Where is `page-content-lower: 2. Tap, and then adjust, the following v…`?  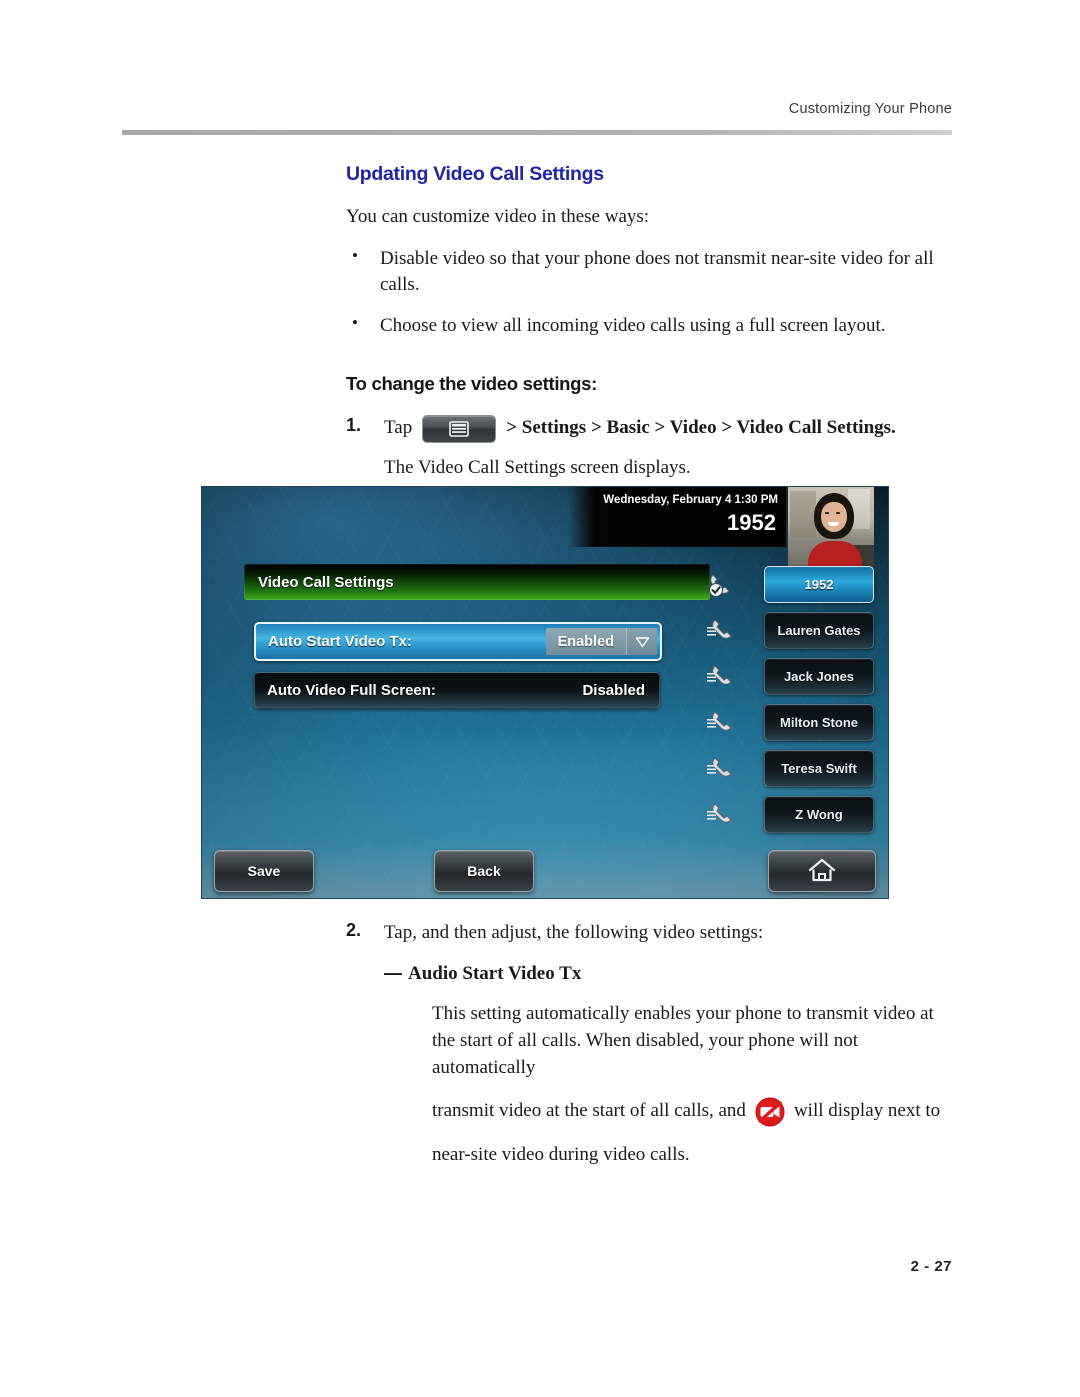 page-content-lower: 2. Tap, and then adjust, the following v… is located at coordinates (652, 1048).